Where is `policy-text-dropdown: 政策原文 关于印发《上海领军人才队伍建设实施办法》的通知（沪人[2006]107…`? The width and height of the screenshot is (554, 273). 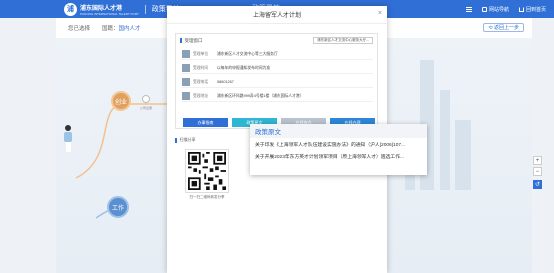 policy-text-dropdown: 政策原文 关于印发《上海领军人才队伍建设实施办法》的通知（沪人[2006]107… is located at coordinates (338, 149).